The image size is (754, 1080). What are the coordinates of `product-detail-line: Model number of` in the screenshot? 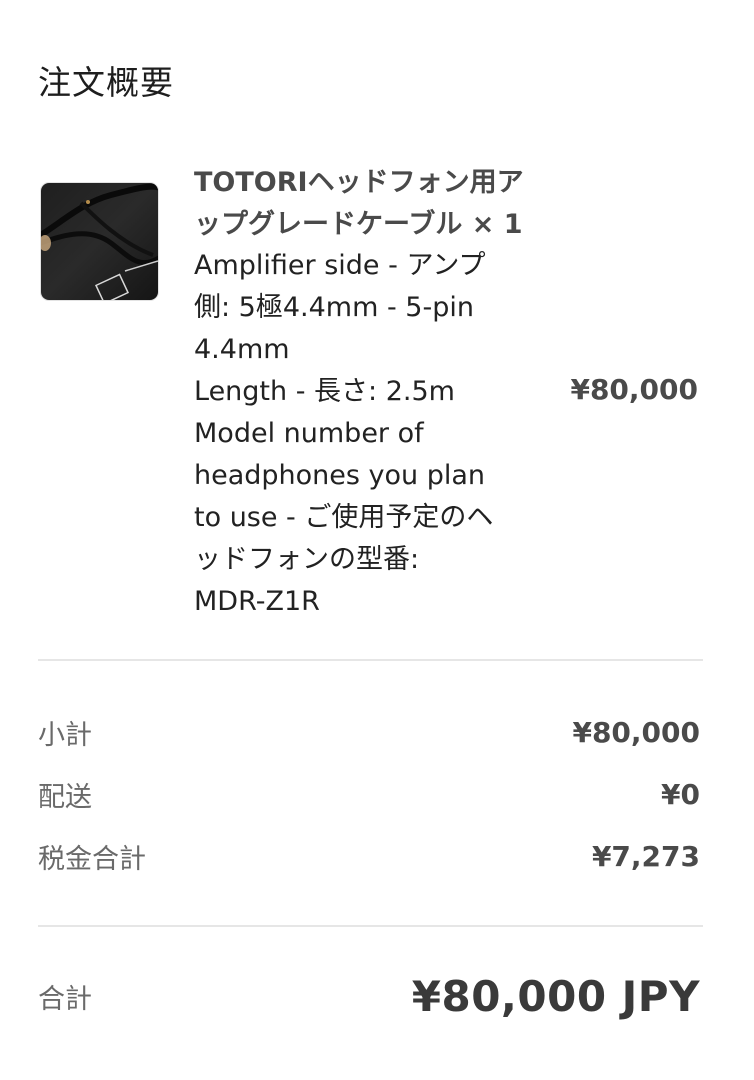 It's located at (309, 433).